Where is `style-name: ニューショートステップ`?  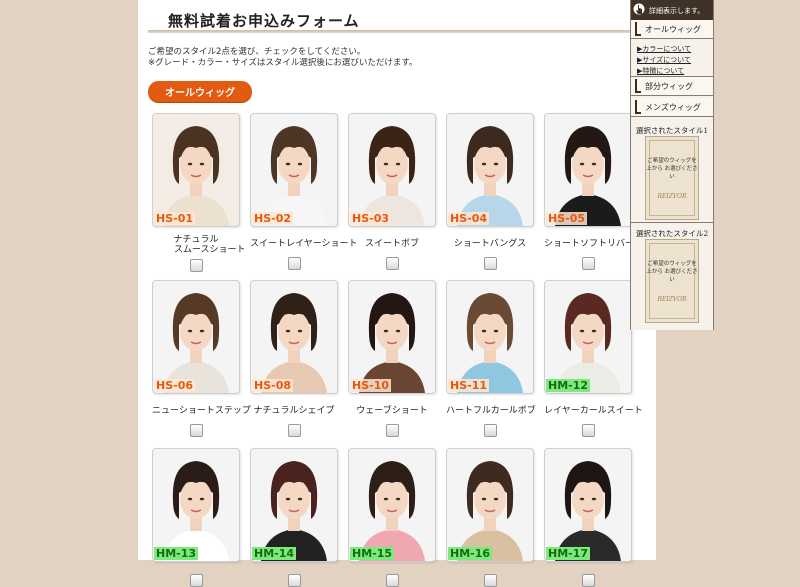
style-name: ニューショートステップ is located at coordinates (201, 411).